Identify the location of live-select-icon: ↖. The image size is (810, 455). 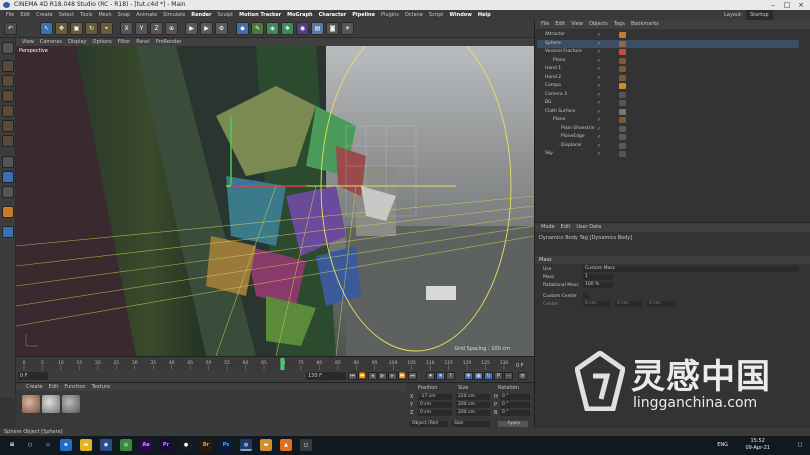
(46, 28).